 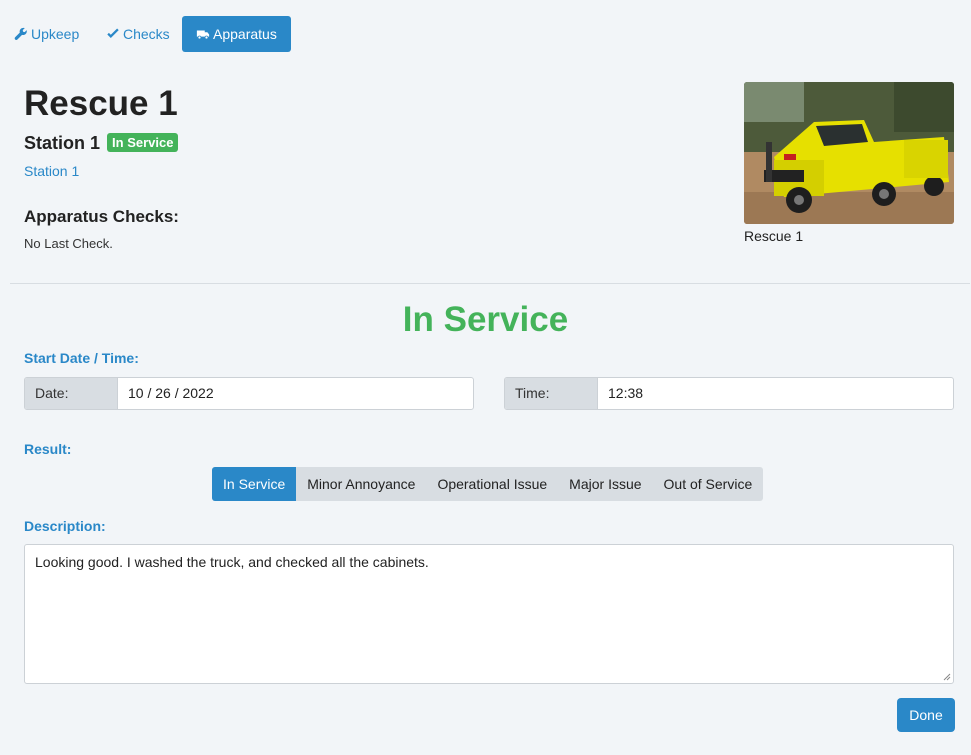 What do you see at coordinates (143, 142) in the screenshot?
I see `status-badge: In Service` at bounding box center [143, 142].